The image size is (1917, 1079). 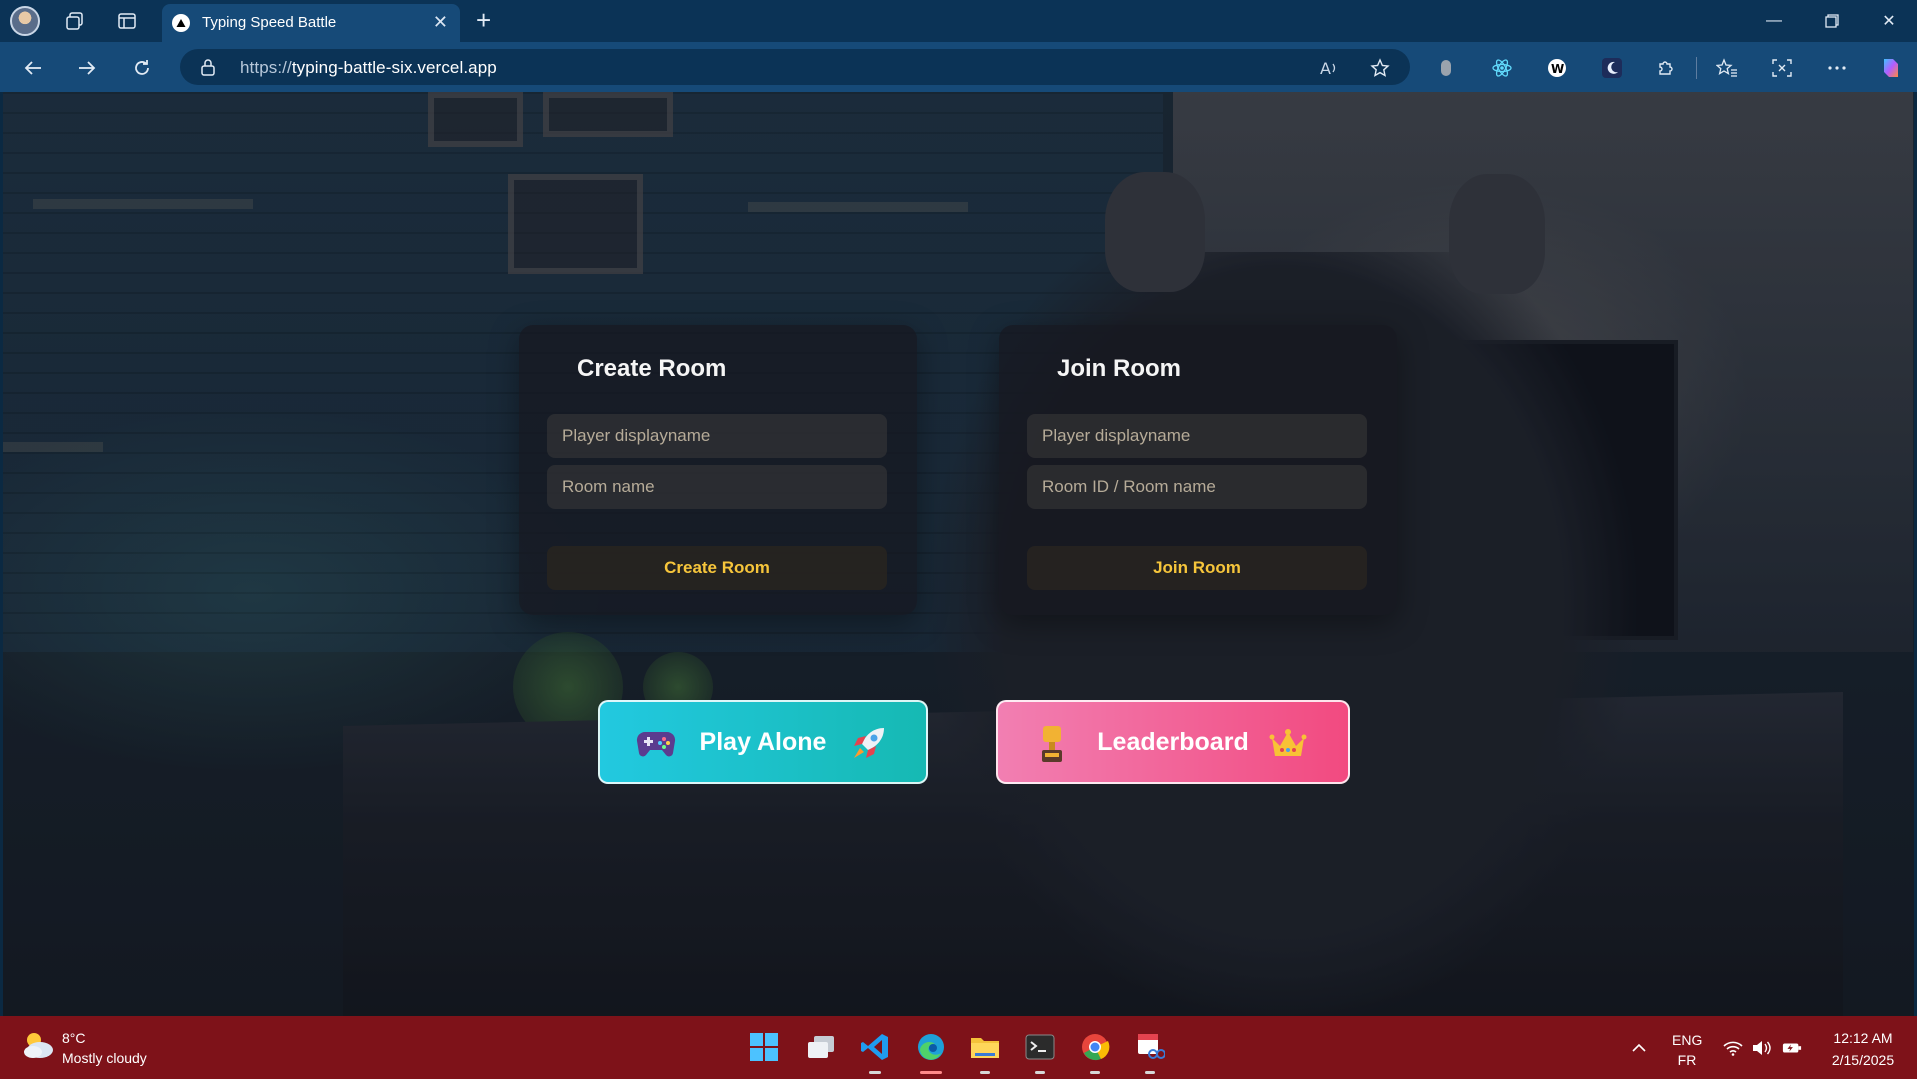 What do you see at coordinates (1792, 1048) in the screenshot?
I see `battery-charging-icon` at bounding box center [1792, 1048].